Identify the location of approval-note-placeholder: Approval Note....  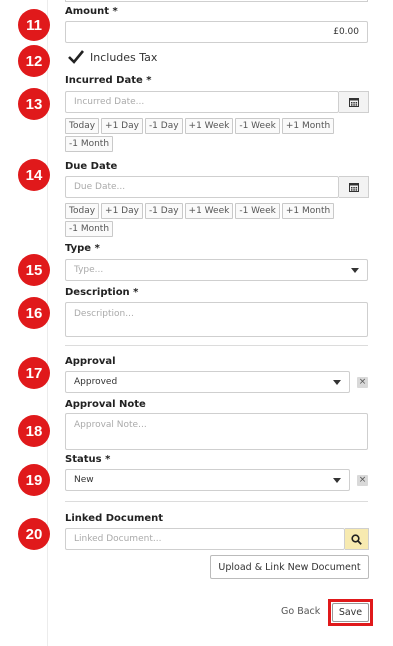
(110, 425).